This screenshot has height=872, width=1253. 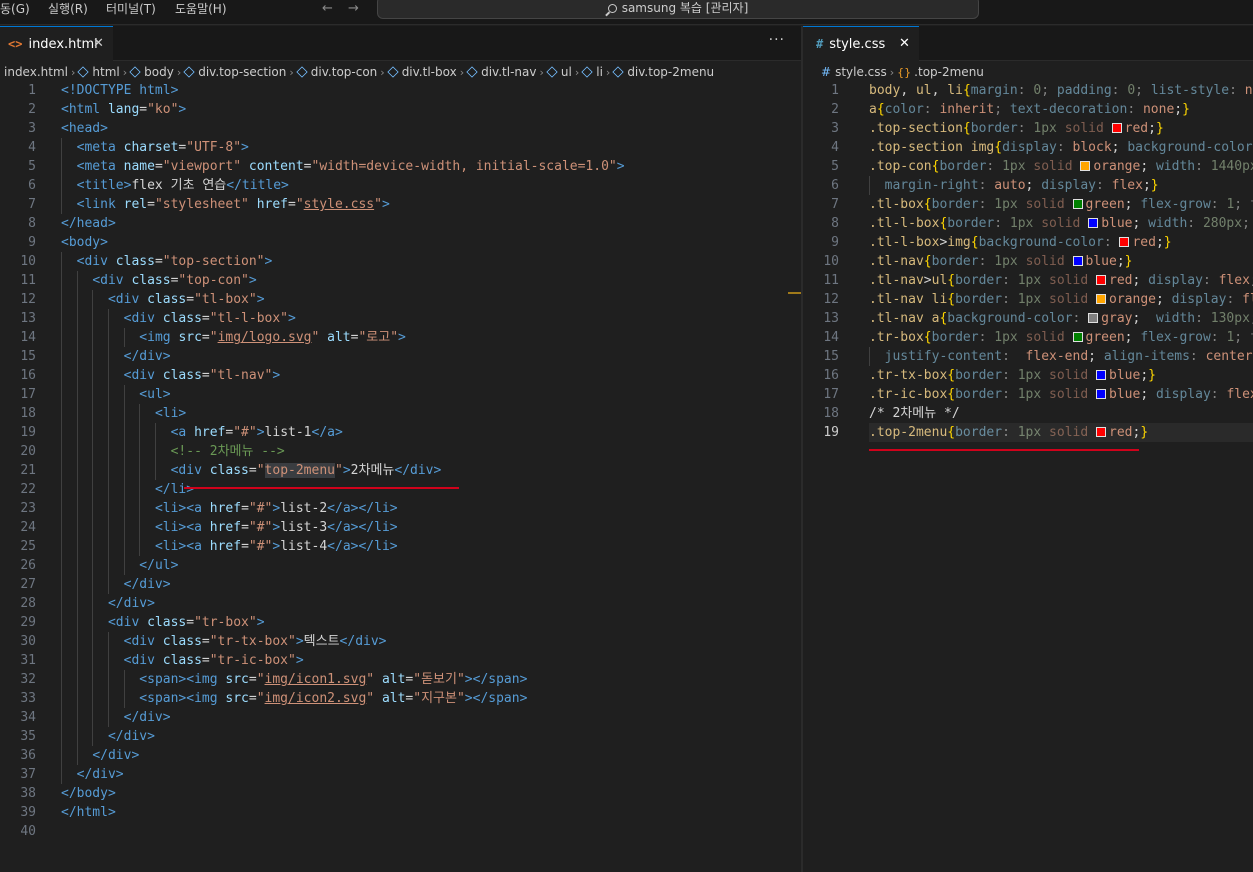 I want to click on code-line: 10 .tl-nav{border: 1px solid blue;}, so click(x=1028, y=261).